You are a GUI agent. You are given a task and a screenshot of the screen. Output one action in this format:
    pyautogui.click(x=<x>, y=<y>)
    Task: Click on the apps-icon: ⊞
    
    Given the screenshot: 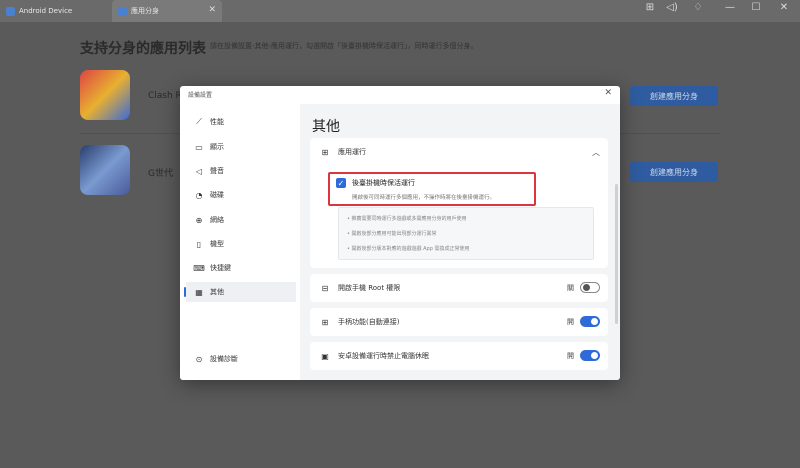 What is the action you would take?
    pyautogui.click(x=325, y=152)
    